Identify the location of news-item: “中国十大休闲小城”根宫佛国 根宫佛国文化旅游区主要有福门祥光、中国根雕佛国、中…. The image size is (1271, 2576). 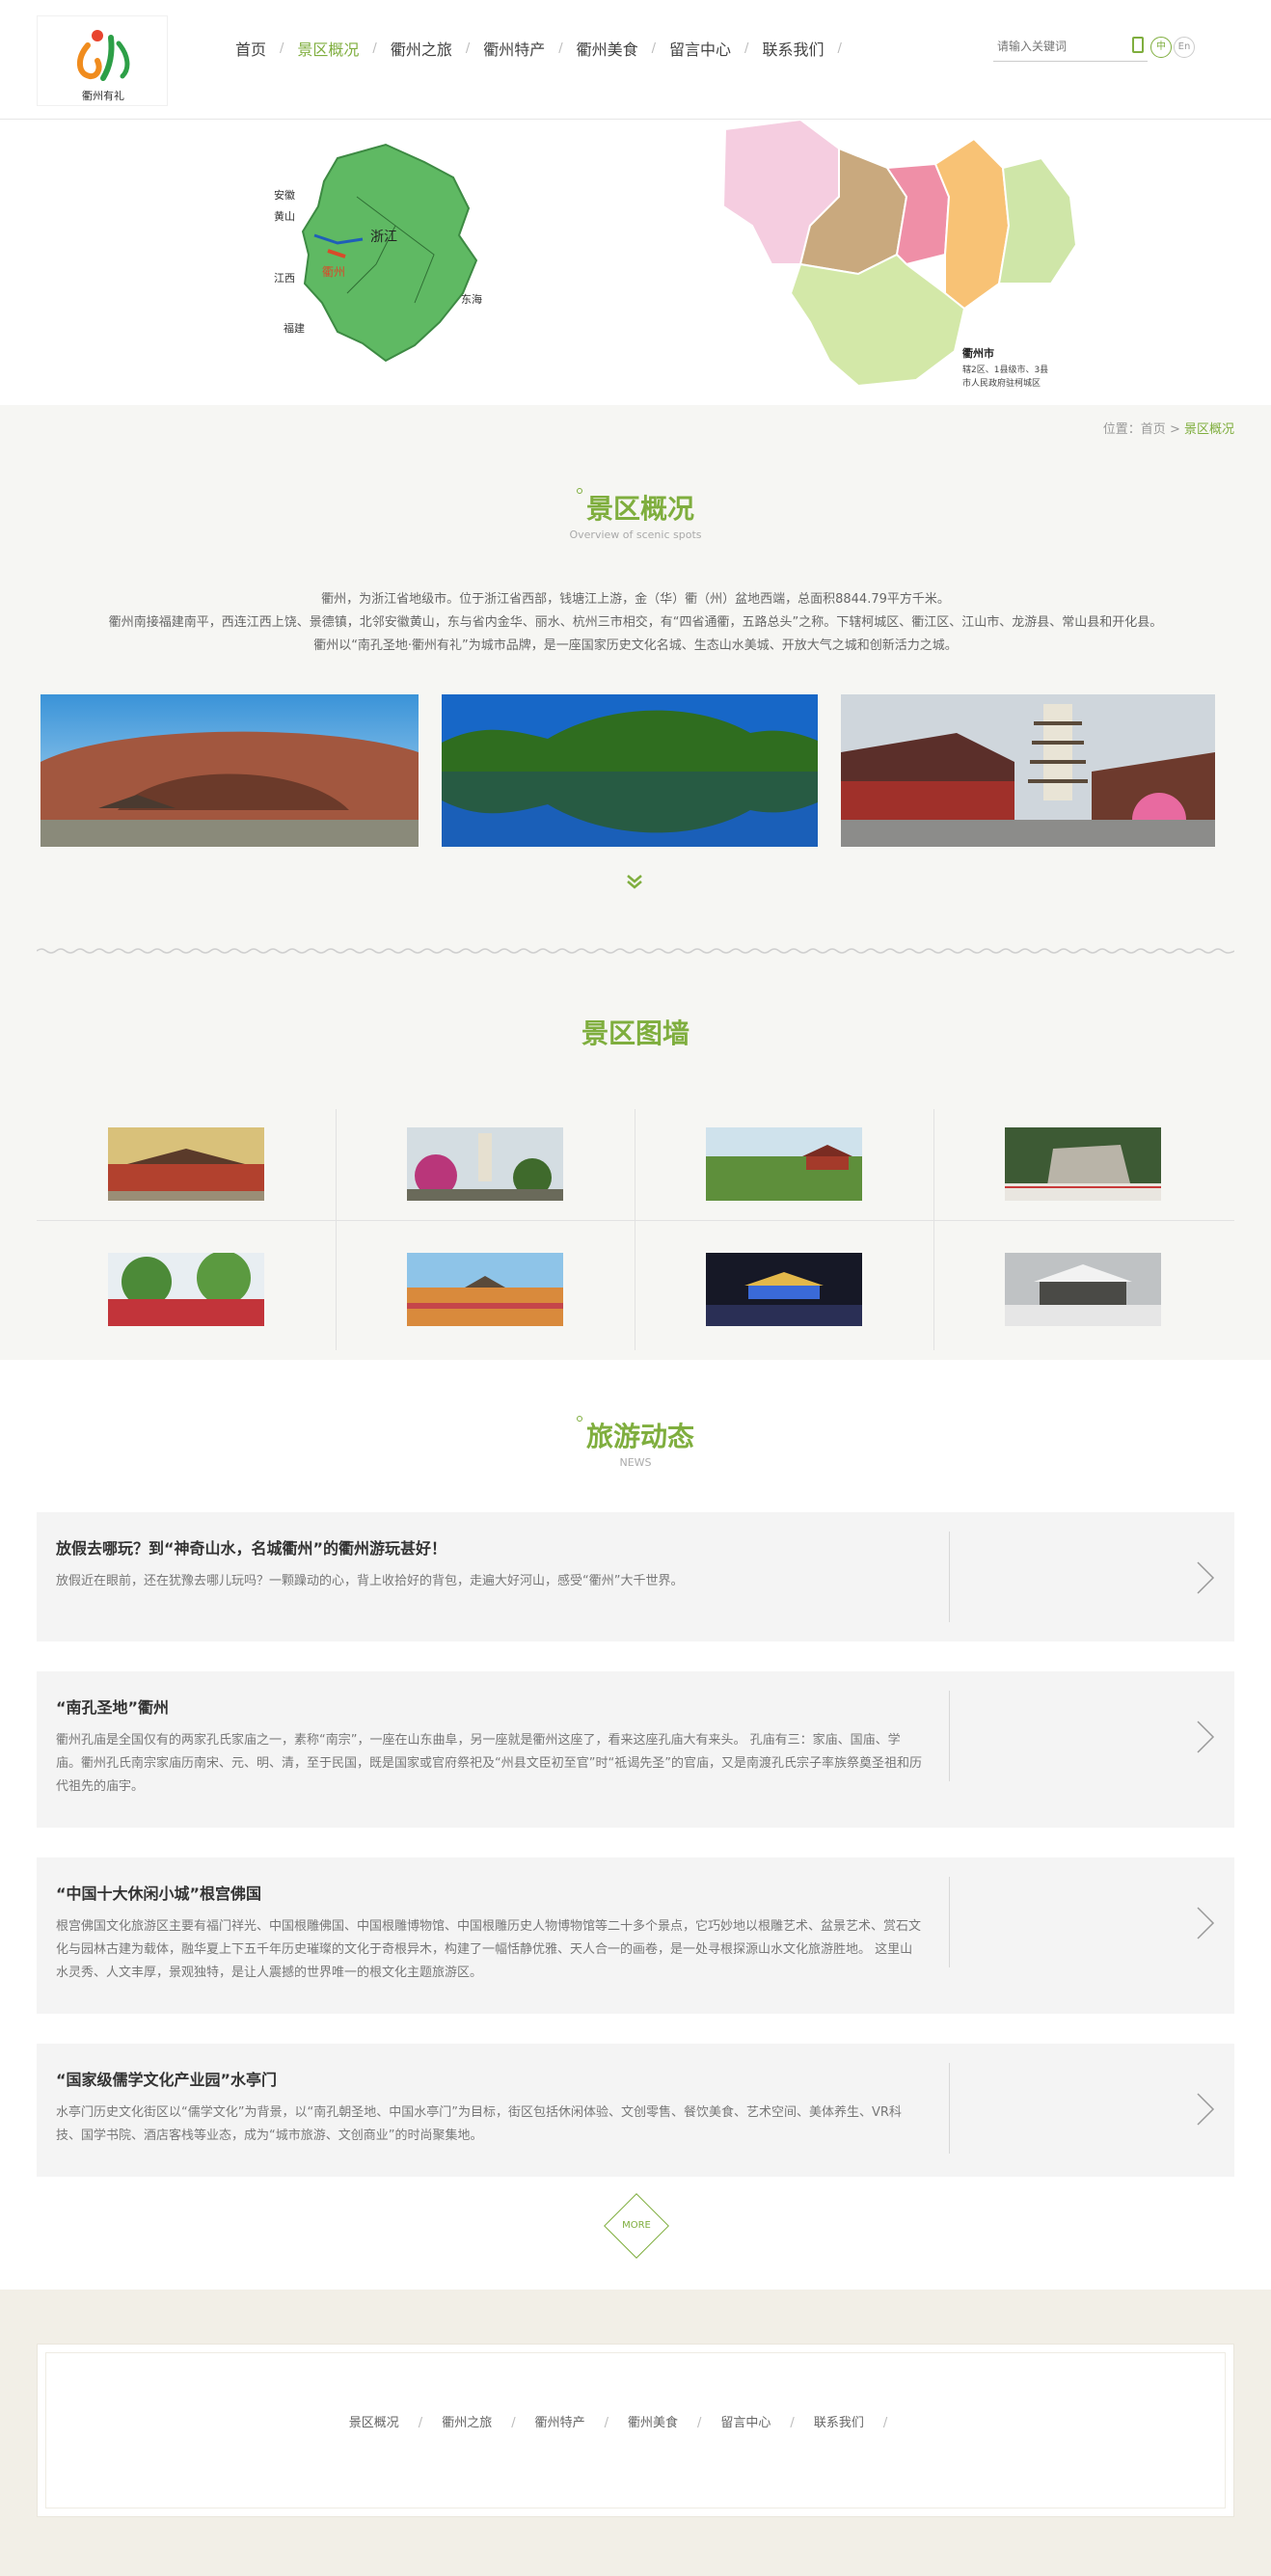
(635, 1935).